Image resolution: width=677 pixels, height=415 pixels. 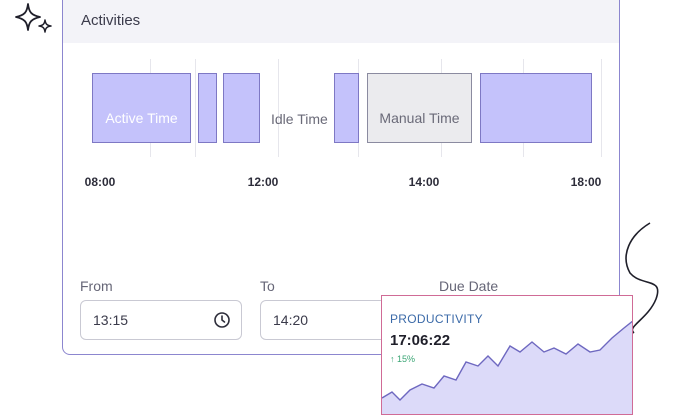 What do you see at coordinates (291, 320) in the screenshot?
I see `to-value: 14:20` at bounding box center [291, 320].